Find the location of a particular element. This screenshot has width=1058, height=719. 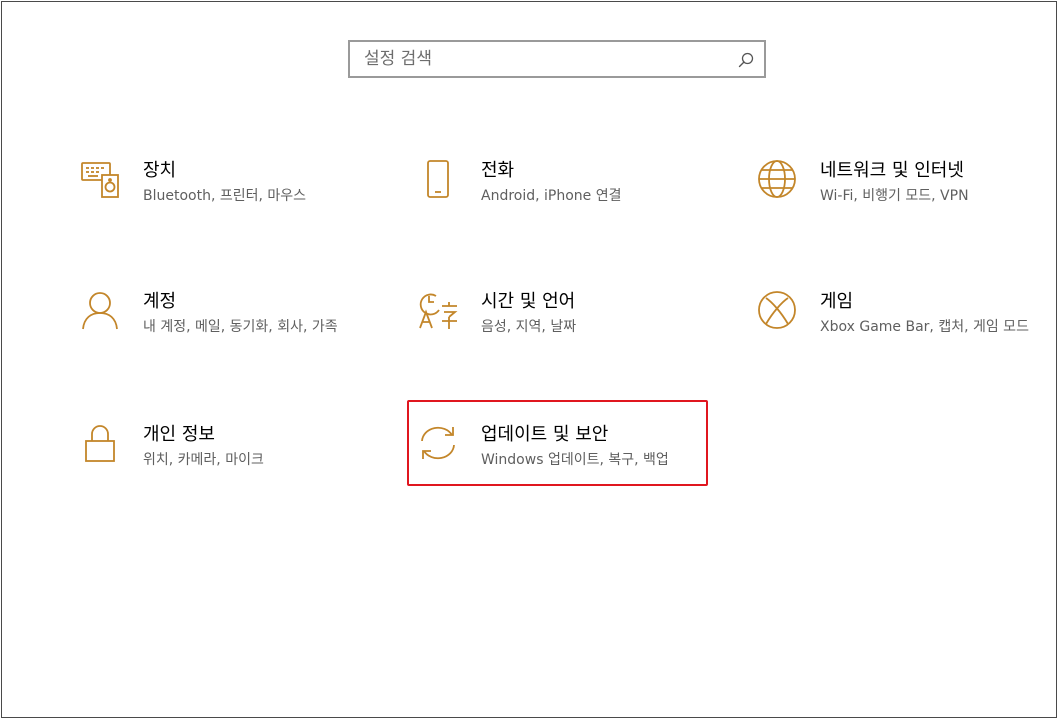

tile-network: 네트워크 및 인터넷 Wi-Fi, 비행기 모드, VPN is located at coordinates (902, 199).